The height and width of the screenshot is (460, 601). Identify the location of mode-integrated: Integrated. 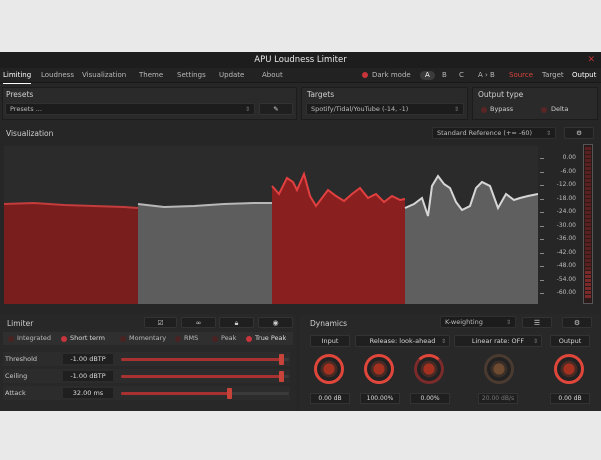
(34, 338).